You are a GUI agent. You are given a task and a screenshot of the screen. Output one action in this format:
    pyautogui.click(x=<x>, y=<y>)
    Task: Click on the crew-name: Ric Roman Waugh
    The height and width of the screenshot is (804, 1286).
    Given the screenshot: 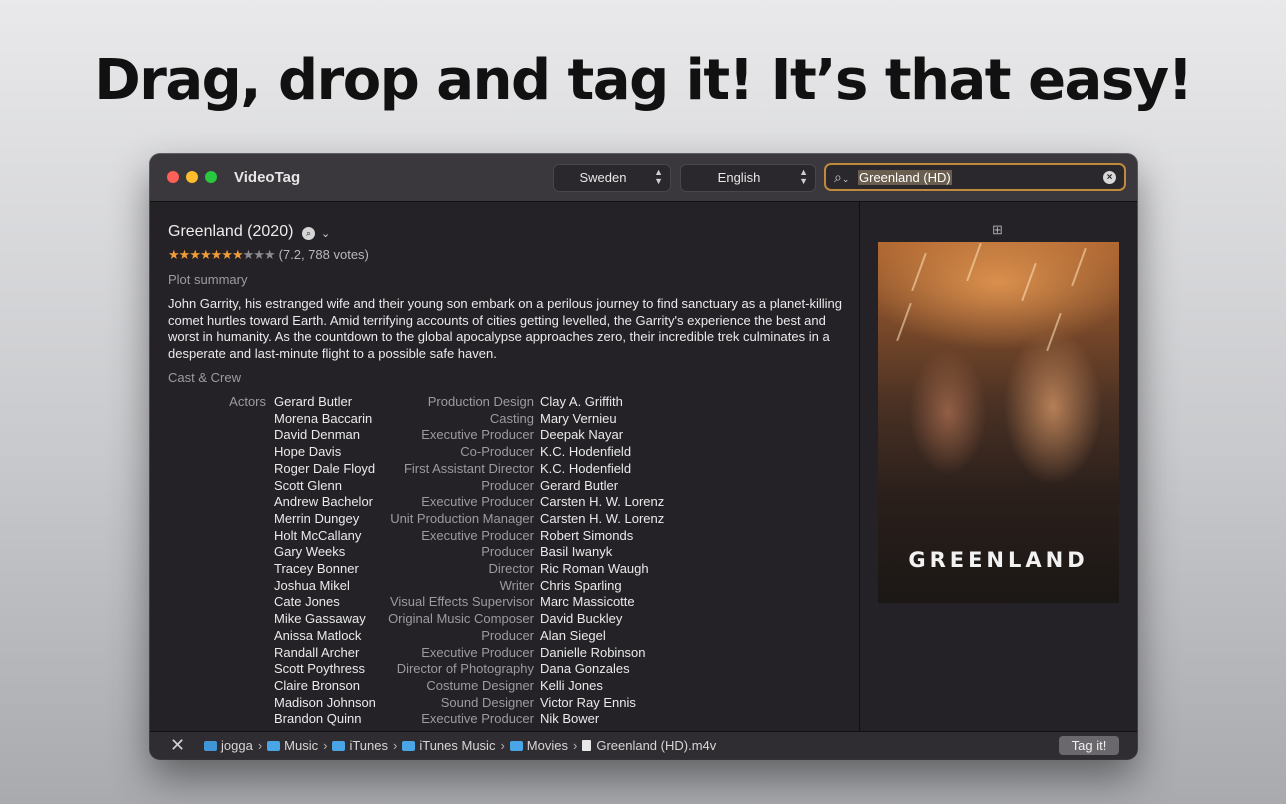 What is the action you would take?
    pyautogui.click(x=594, y=569)
    